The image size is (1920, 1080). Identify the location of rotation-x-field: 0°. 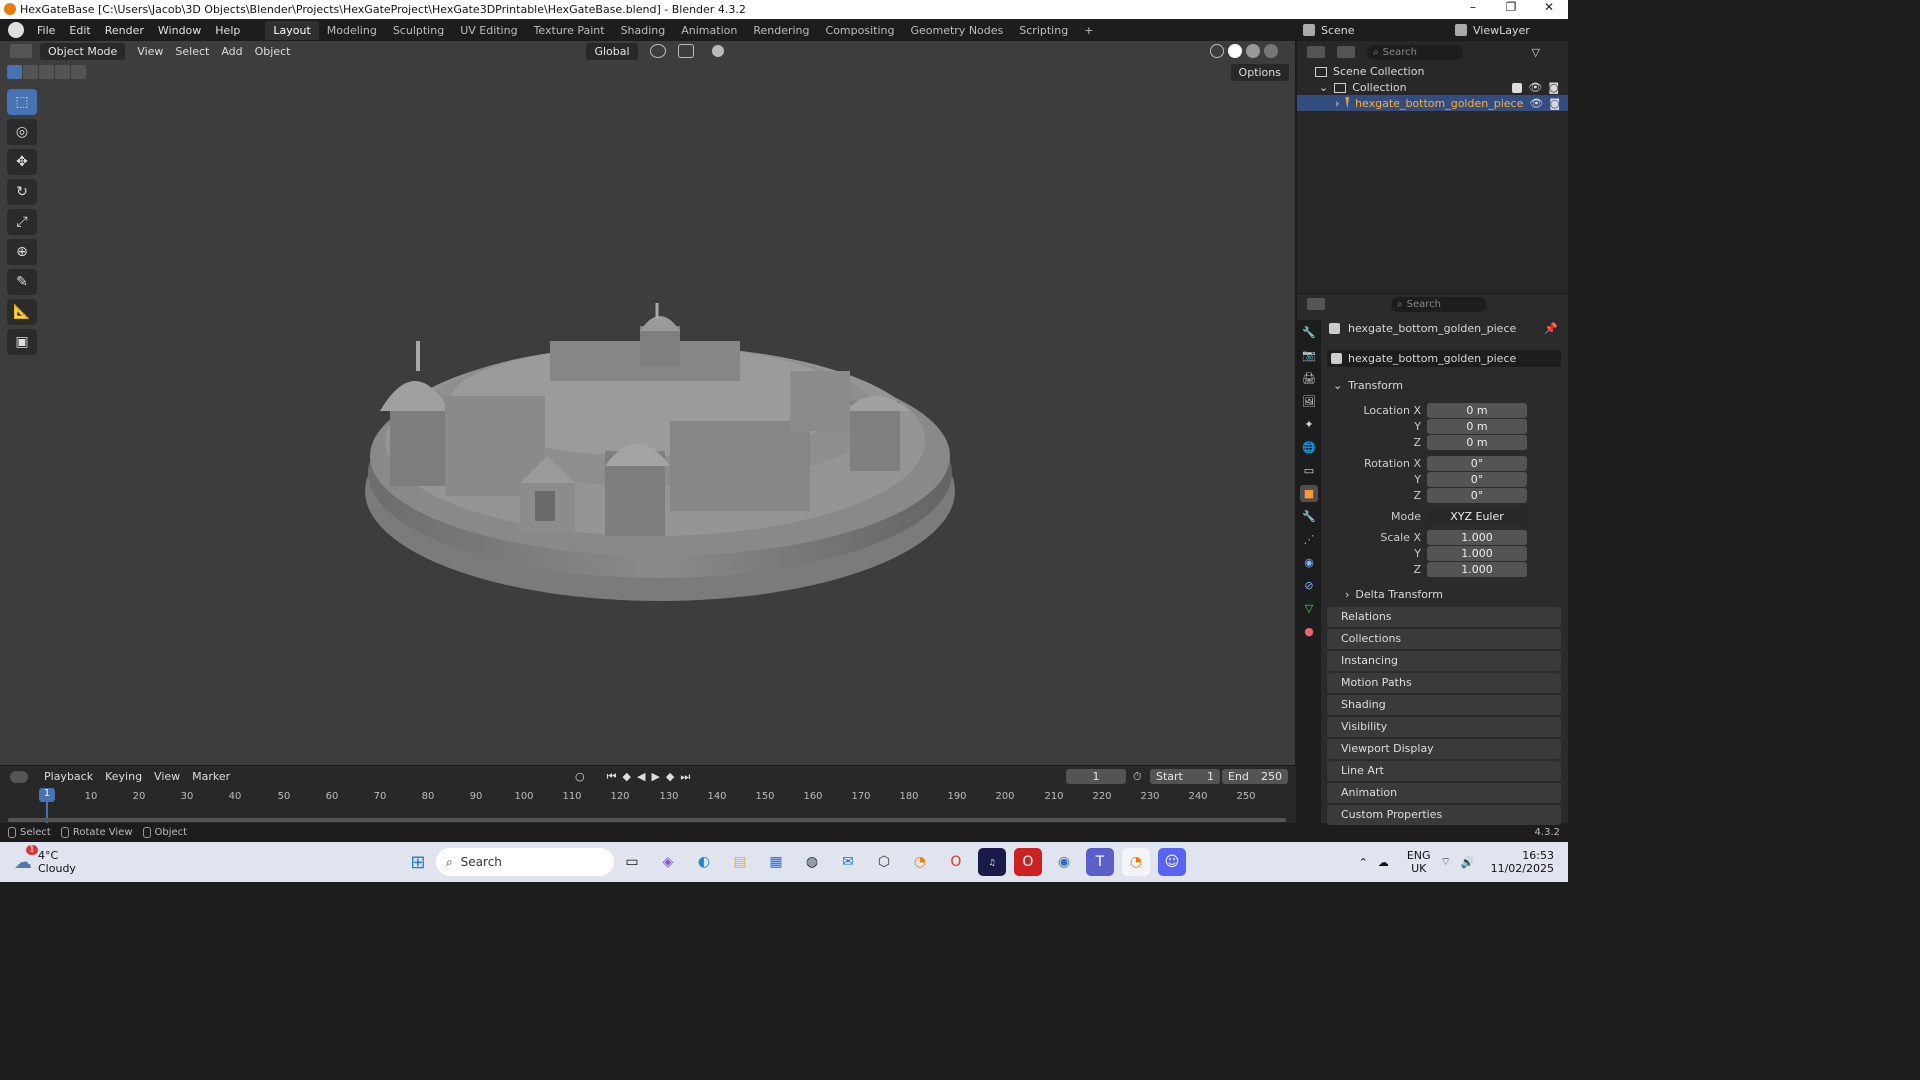
(1477, 463).